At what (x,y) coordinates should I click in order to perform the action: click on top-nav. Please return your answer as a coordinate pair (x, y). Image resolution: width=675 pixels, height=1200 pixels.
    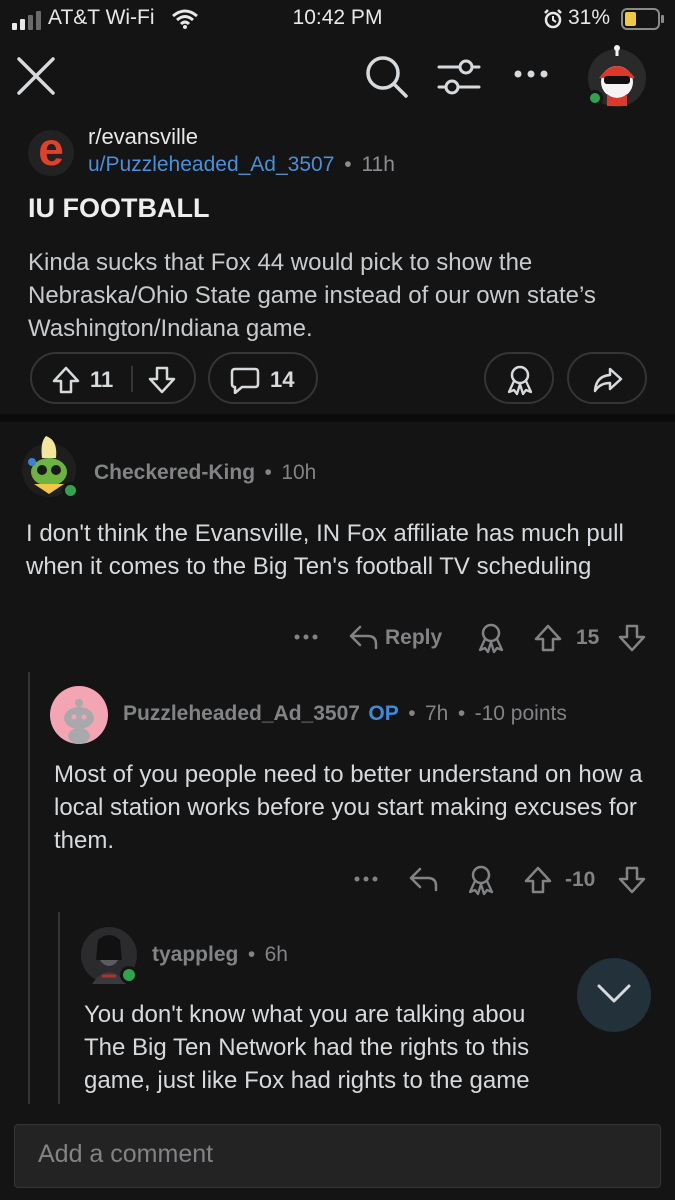
    Looking at the image, I should click on (337, 76).